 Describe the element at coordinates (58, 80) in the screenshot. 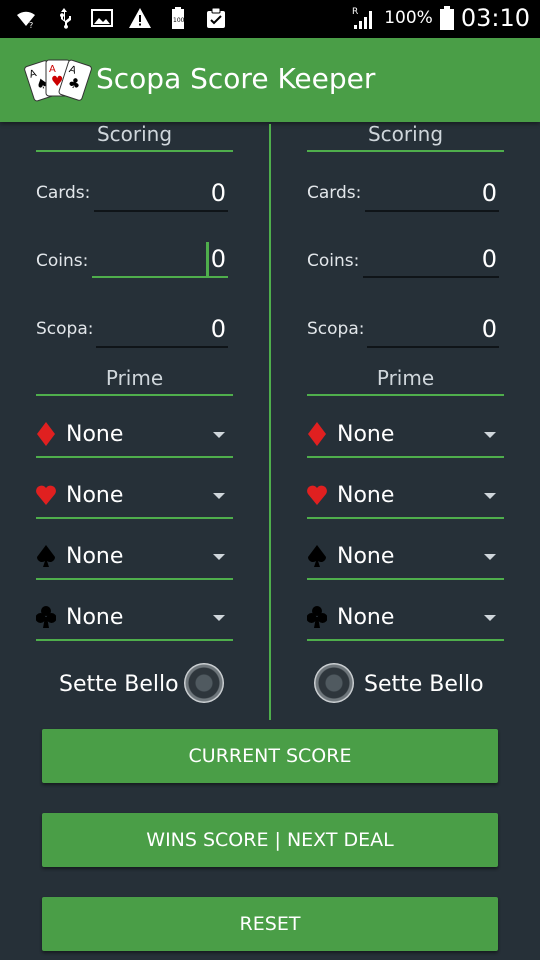

I see `playing-cards-logo-icon: A♠ A♥ A♣` at that location.